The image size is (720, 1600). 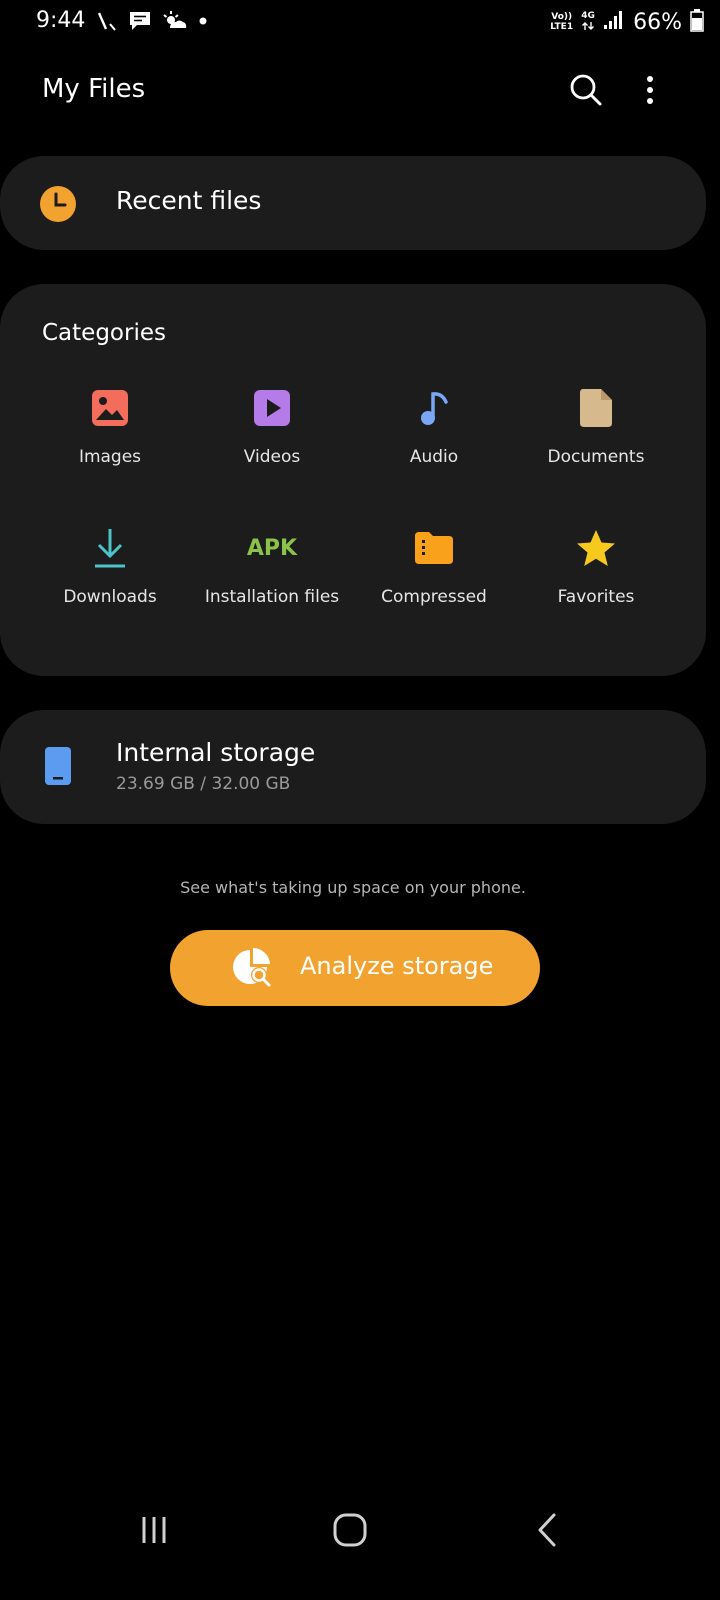 What do you see at coordinates (353, 767) in the screenshot?
I see `internal-storage-card: Internal storage 23.69 GB / 32.00 GB` at bounding box center [353, 767].